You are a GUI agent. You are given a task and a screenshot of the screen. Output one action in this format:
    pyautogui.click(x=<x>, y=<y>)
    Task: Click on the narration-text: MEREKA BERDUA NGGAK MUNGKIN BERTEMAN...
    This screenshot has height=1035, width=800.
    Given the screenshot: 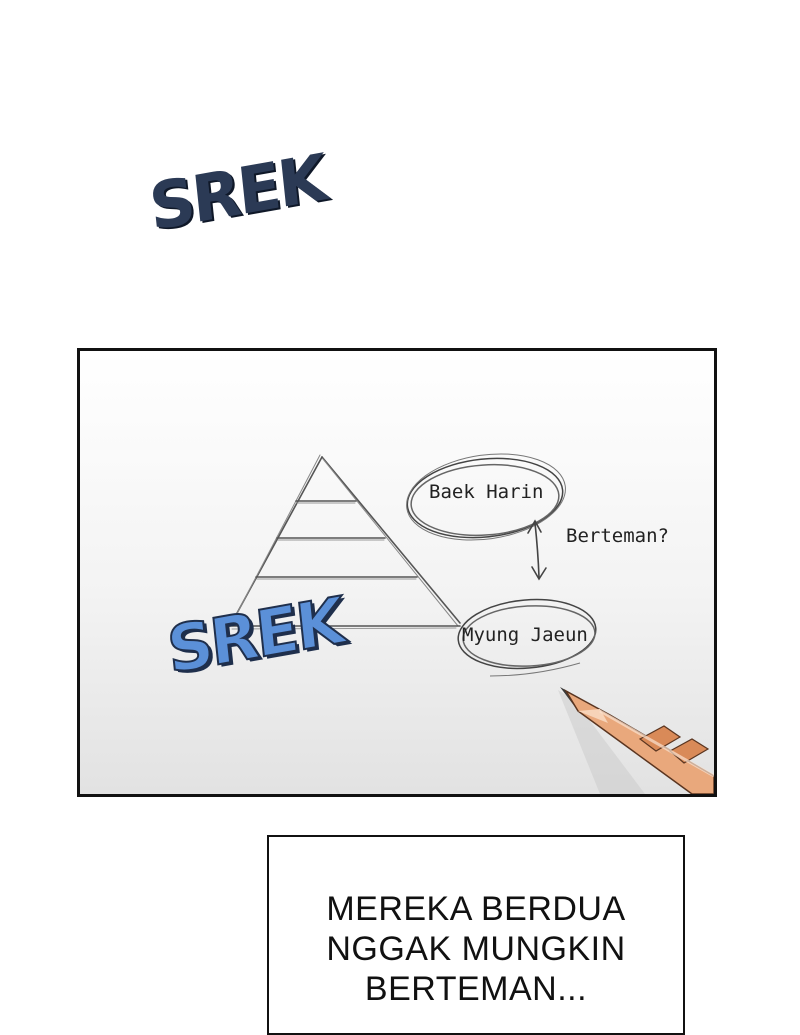 What is the action you would take?
    pyautogui.click(x=476, y=949)
    